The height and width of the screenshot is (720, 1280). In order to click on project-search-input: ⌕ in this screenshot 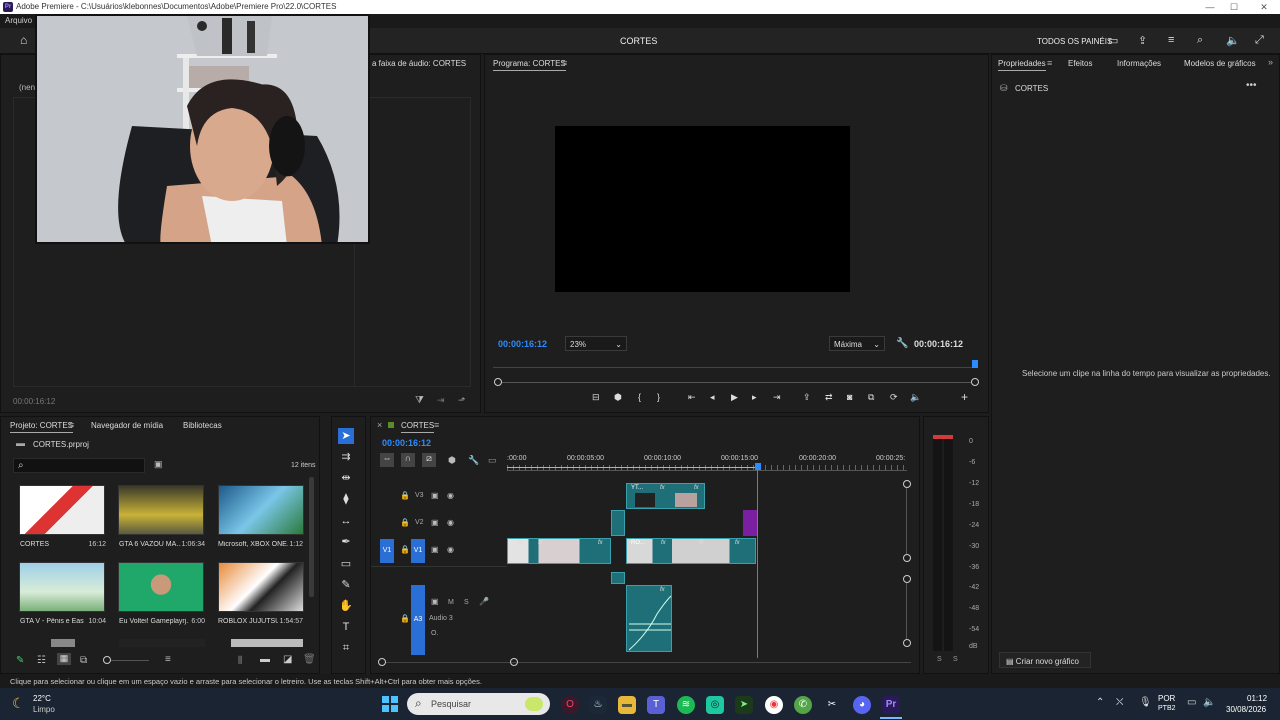, I will do `click(79, 465)`.